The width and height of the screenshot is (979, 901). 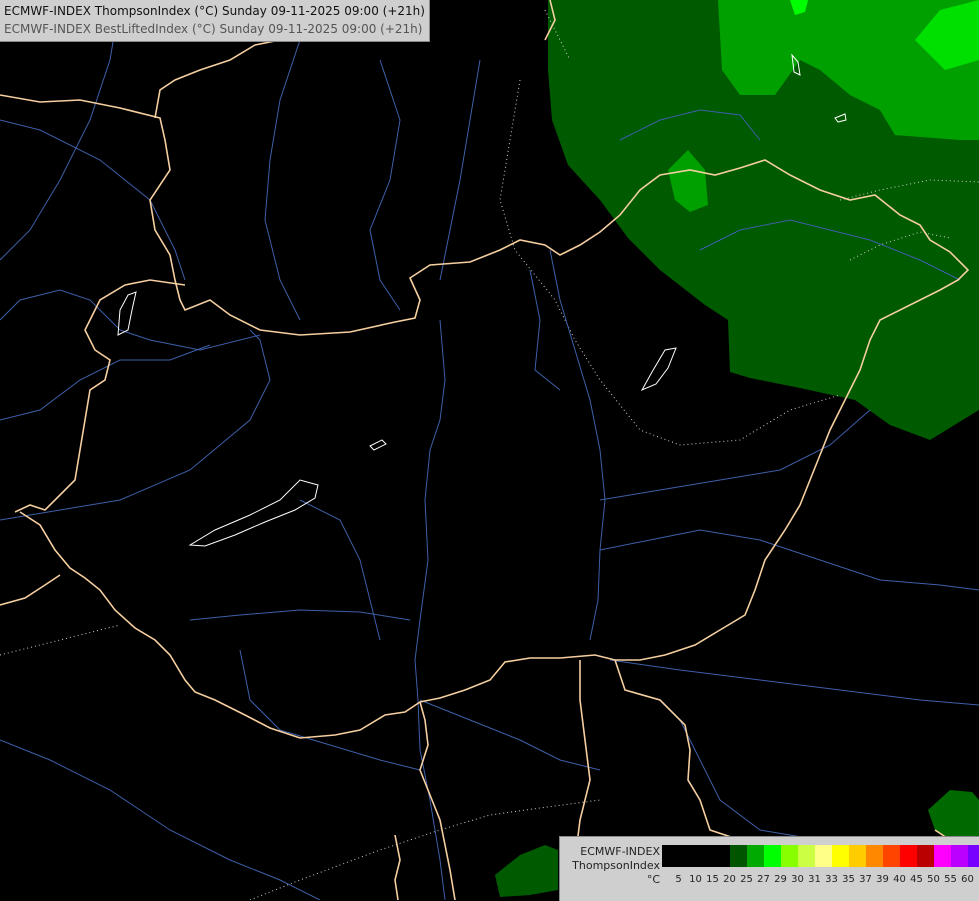 What do you see at coordinates (780, 879) in the screenshot?
I see `legend-tick-label: 29` at bounding box center [780, 879].